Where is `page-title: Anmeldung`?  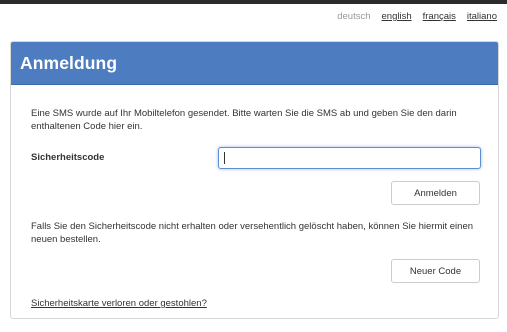 page-title: Anmeldung is located at coordinates (69, 62).